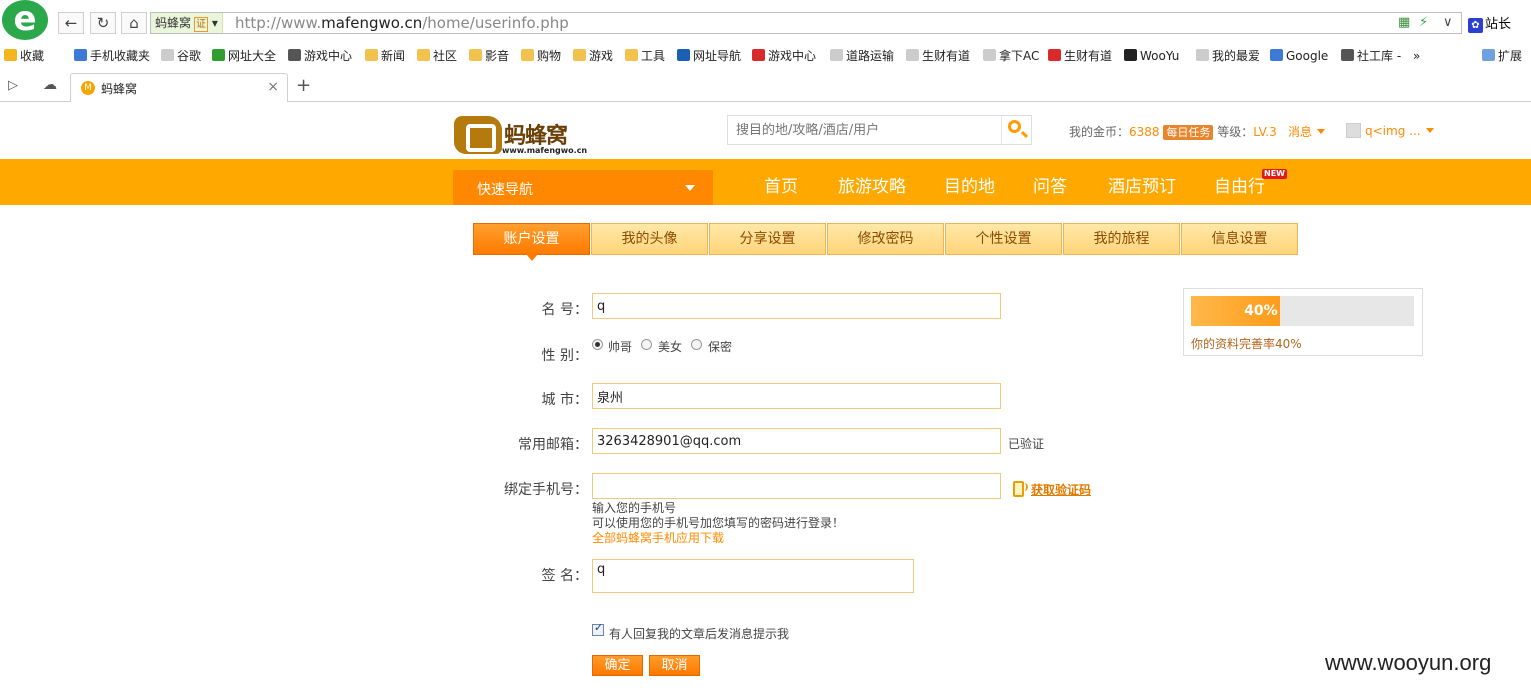 The height and width of the screenshot is (691, 1531). Describe the element at coordinates (25, 20) in the screenshot. I see `browser-logo-icon: e` at that location.